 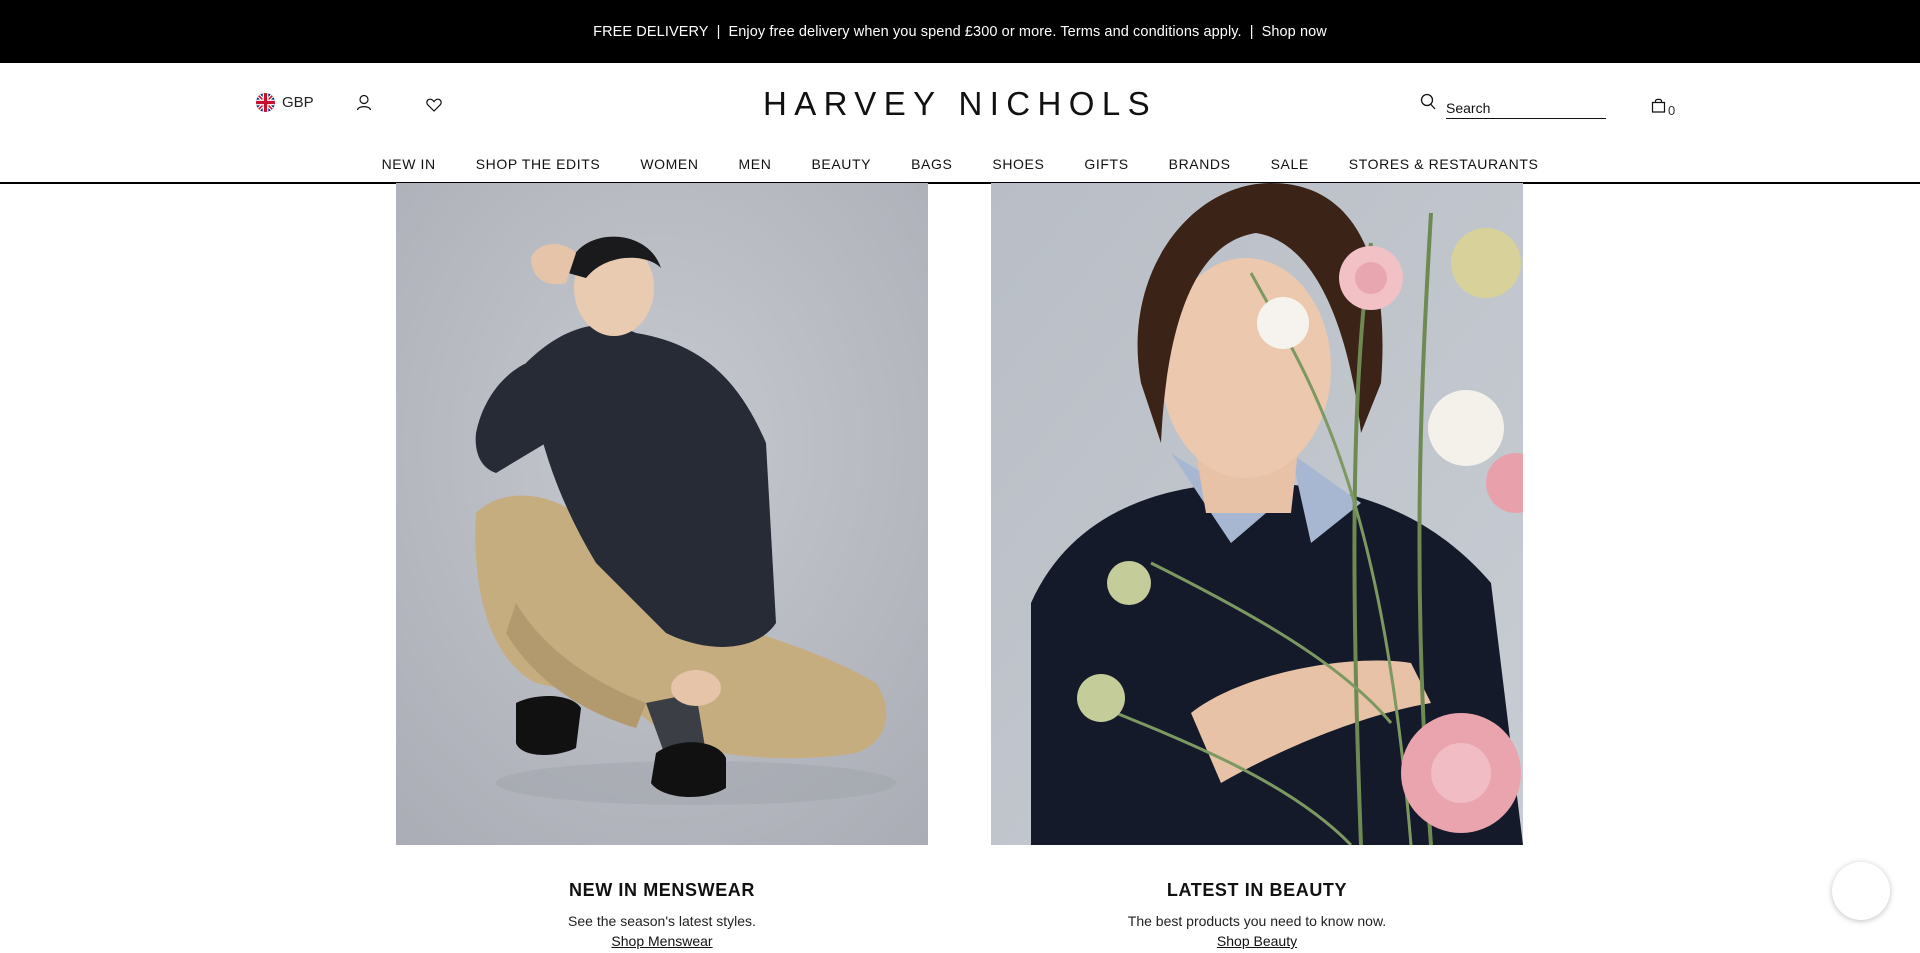 I want to click on nav-item-shoes: SHOES, so click(x=1018, y=164).